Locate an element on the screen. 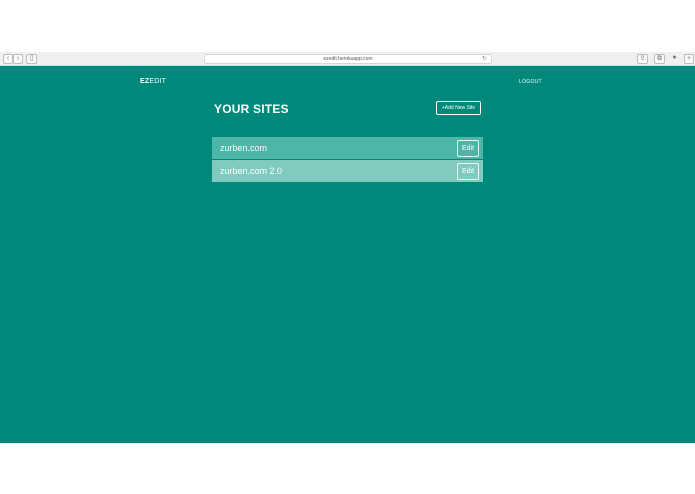 This screenshot has height=494, width=695. logo-bold: EZ is located at coordinates (145, 81).